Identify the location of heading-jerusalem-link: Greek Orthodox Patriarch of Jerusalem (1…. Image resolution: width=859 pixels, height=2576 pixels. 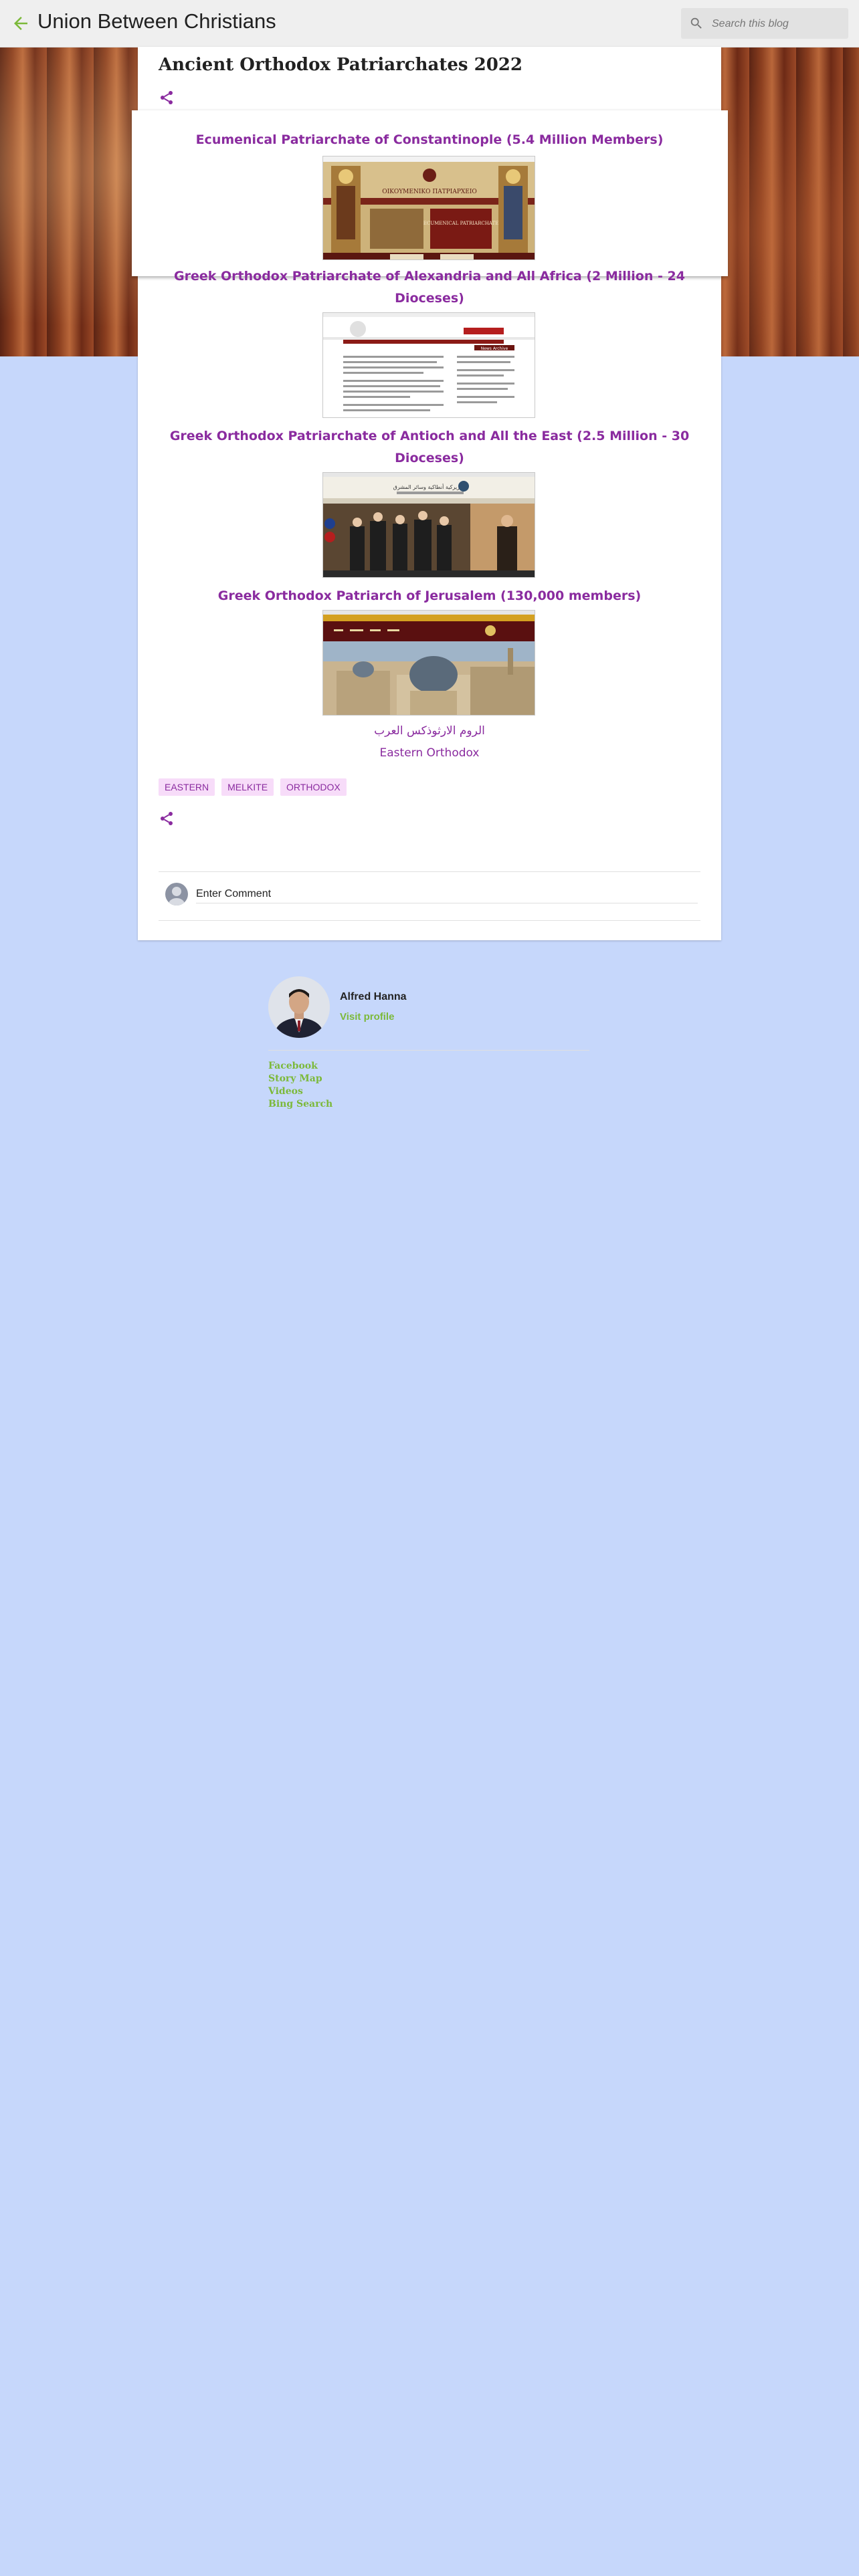
(429, 596).